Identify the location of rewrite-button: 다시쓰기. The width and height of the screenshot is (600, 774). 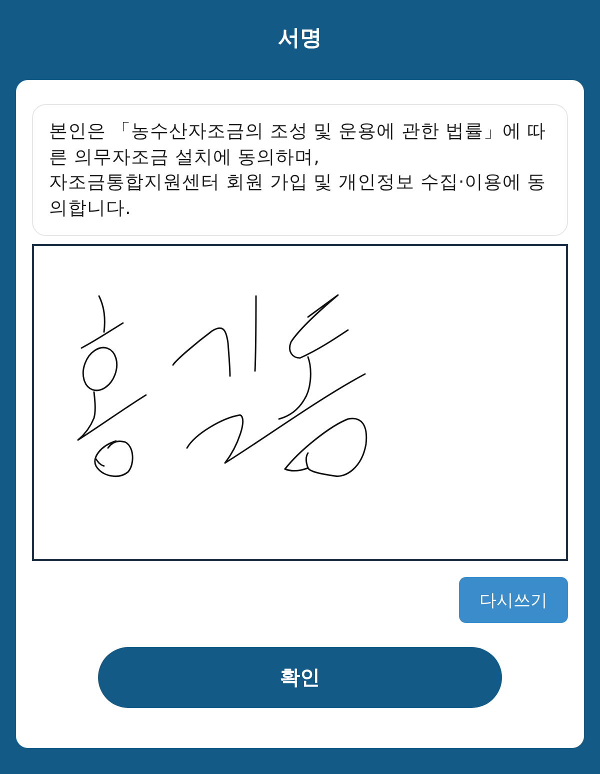
(513, 600).